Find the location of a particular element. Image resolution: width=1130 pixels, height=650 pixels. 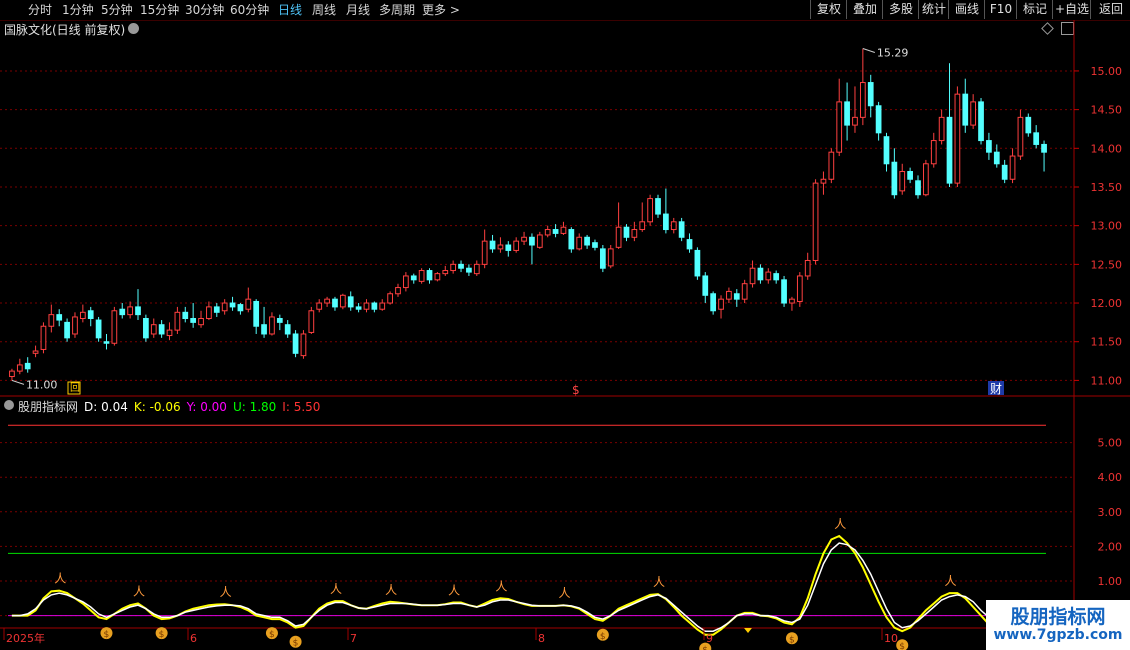

indicator-axis-label: 1.00 is located at coordinates (1110, 581).